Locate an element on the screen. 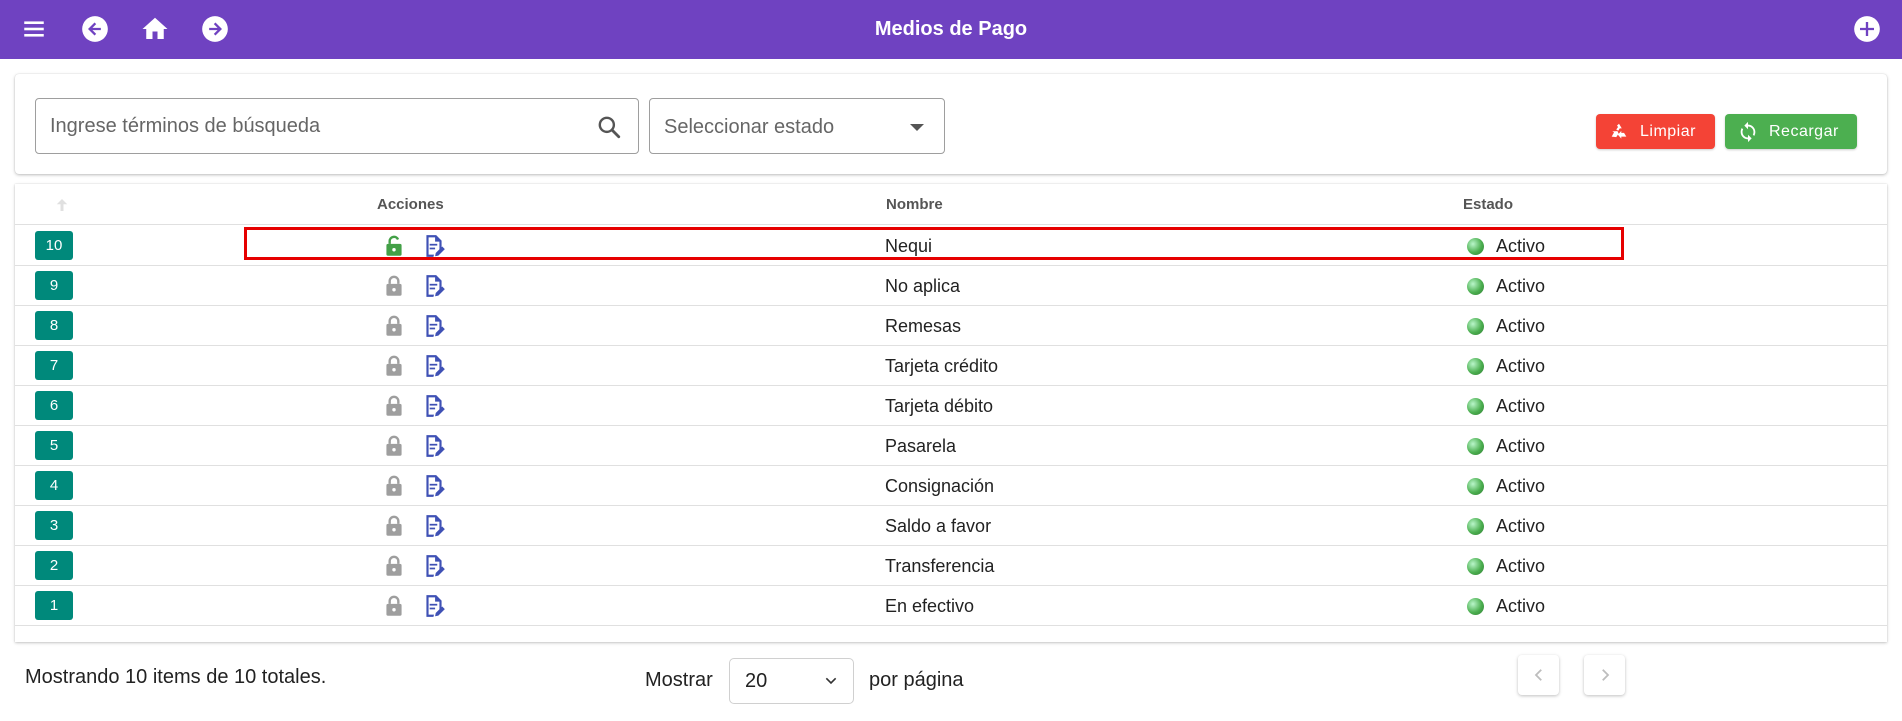 The width and height of the screenshot is (1902, 721). search-field is located at coordinates (337, 126).